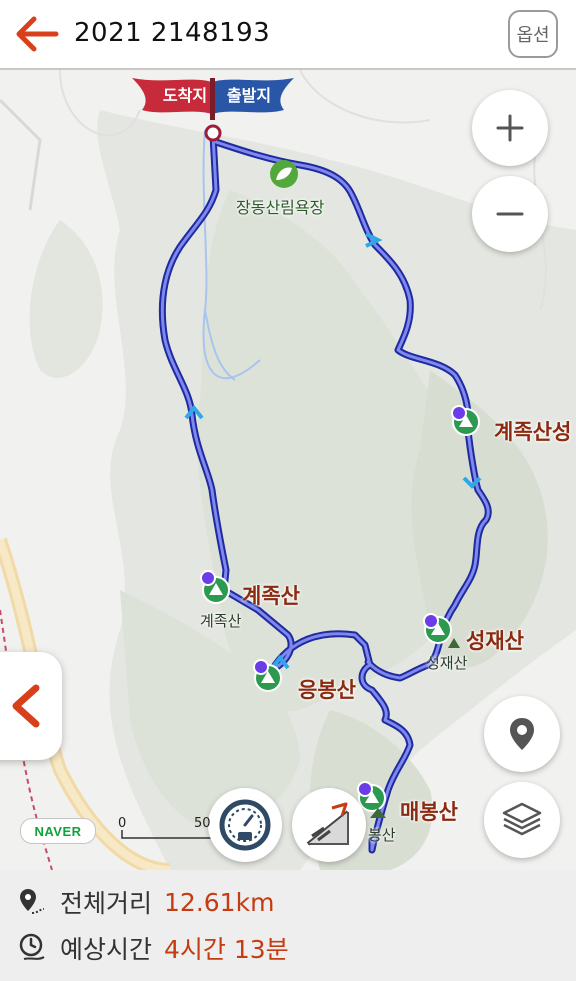 The image size is (576, 981). What do you see at coordinates (533, 432) in the screenshot?
I see `gyejoksanseong-label: 계족산성` at bounding box center [533, 432].